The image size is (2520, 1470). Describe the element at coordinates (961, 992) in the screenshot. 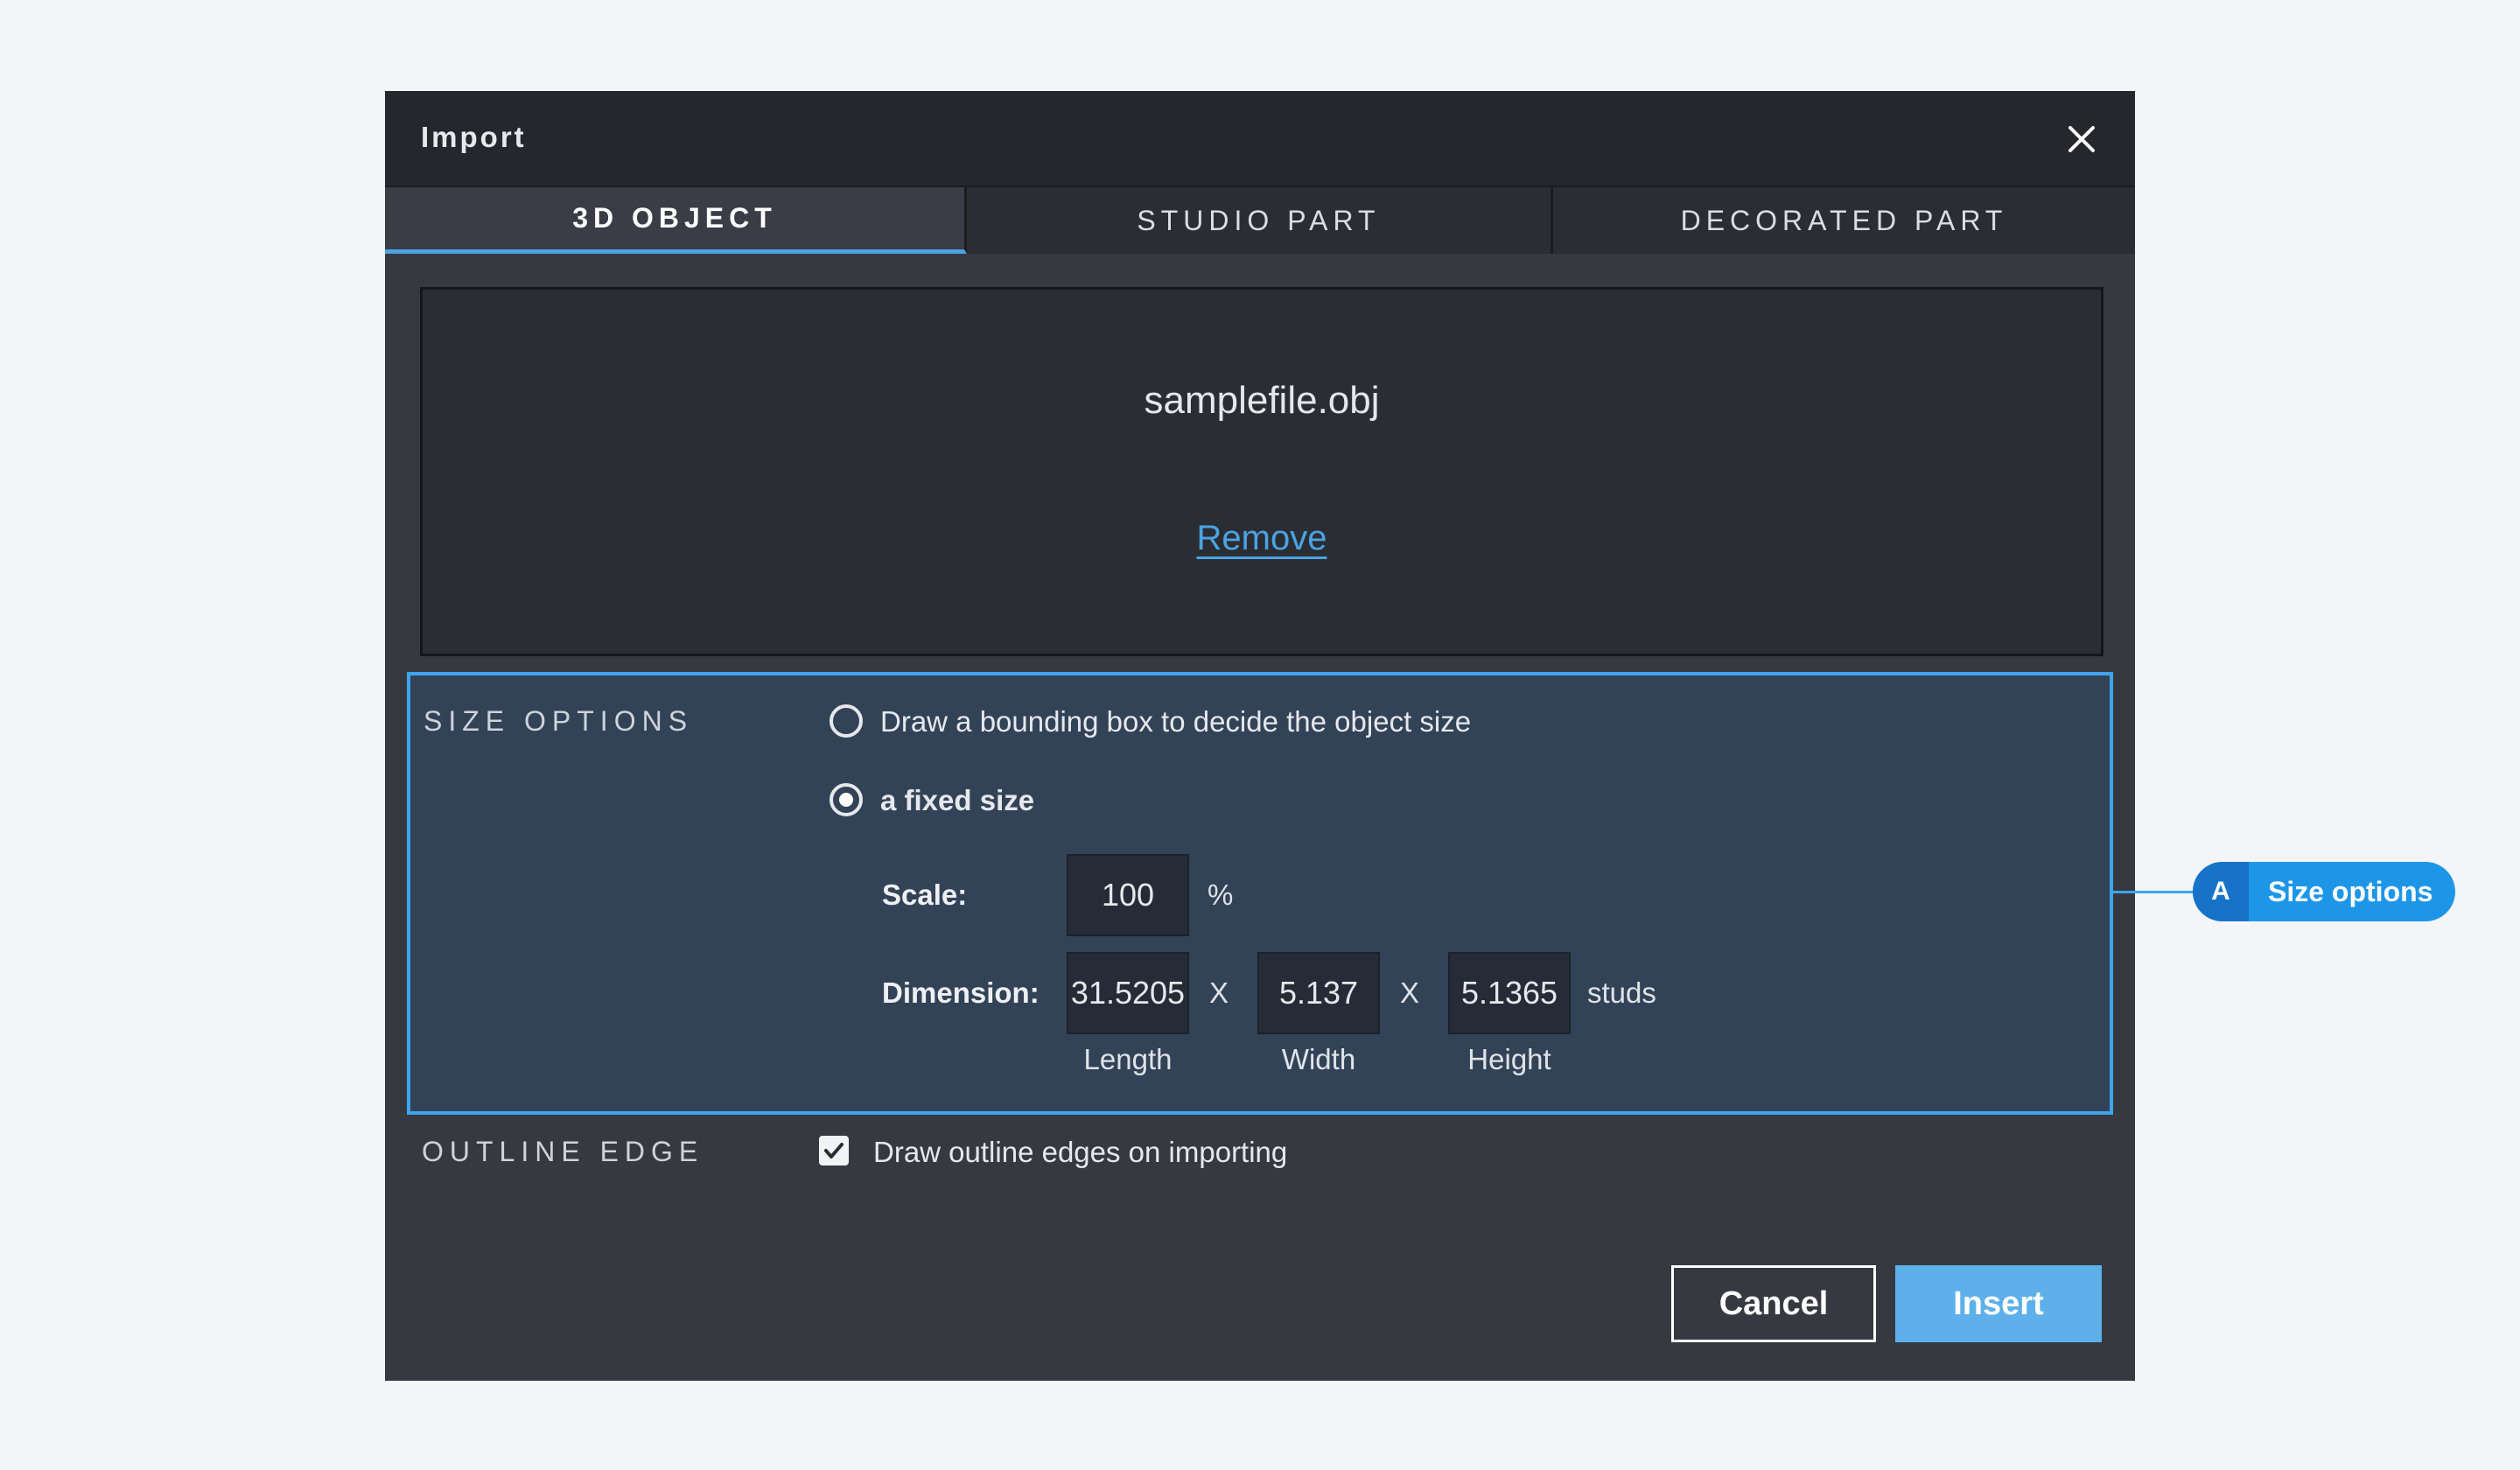

I see `dimension-label: Dimension:` at that location.